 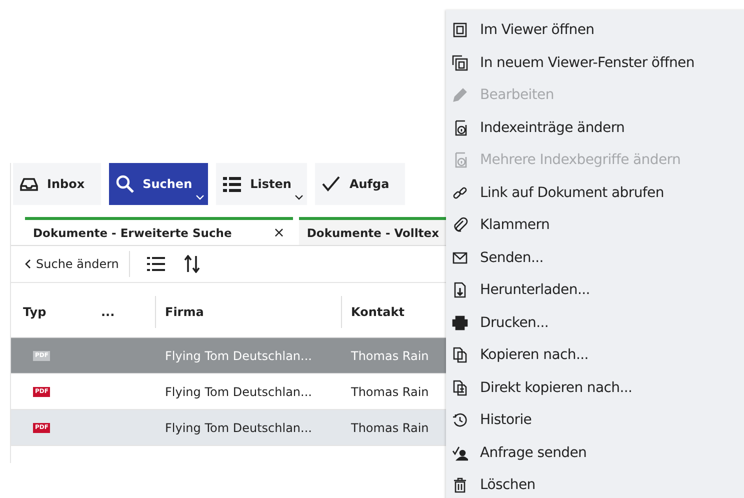 I want to click on close-button: ×, so click(x=279, y=232).